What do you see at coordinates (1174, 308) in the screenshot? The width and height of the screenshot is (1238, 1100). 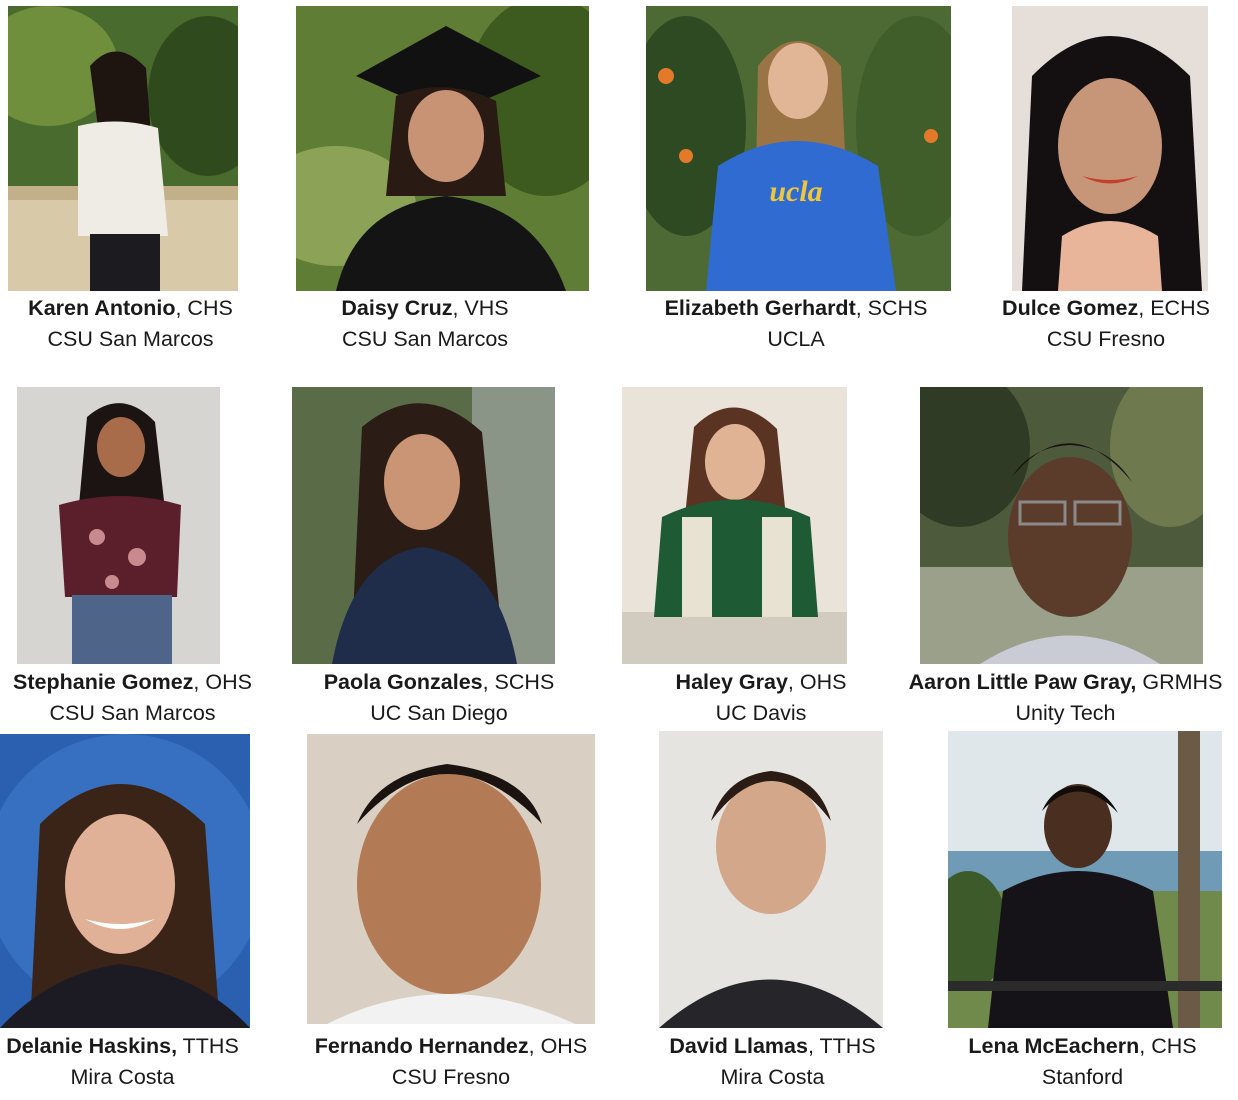 I see `high-school: , ECHS` at bounding box center [1174, 308].